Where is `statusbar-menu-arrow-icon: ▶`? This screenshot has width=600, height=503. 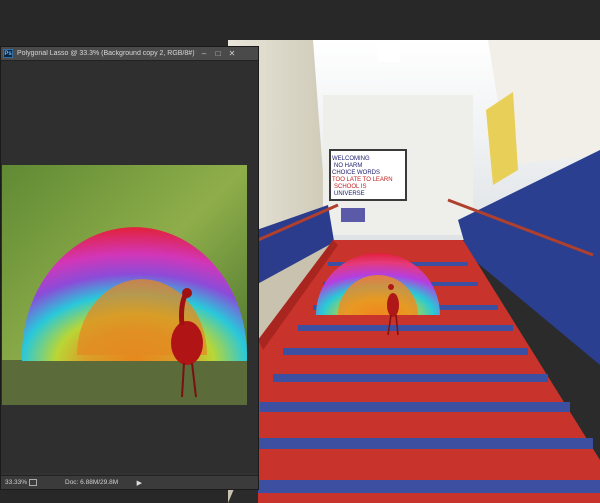
statusbar-menu-arrow-icon: ▶ is located at coordinates (139, 483).